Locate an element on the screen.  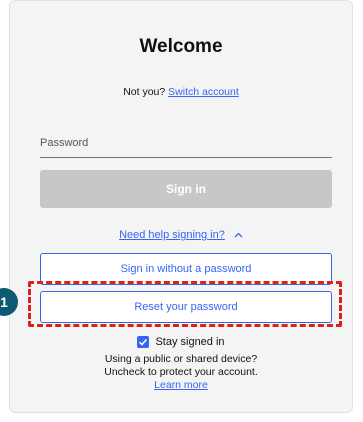
stay-signed-in-row: Stay signed in is located at coordinates (181, 342).